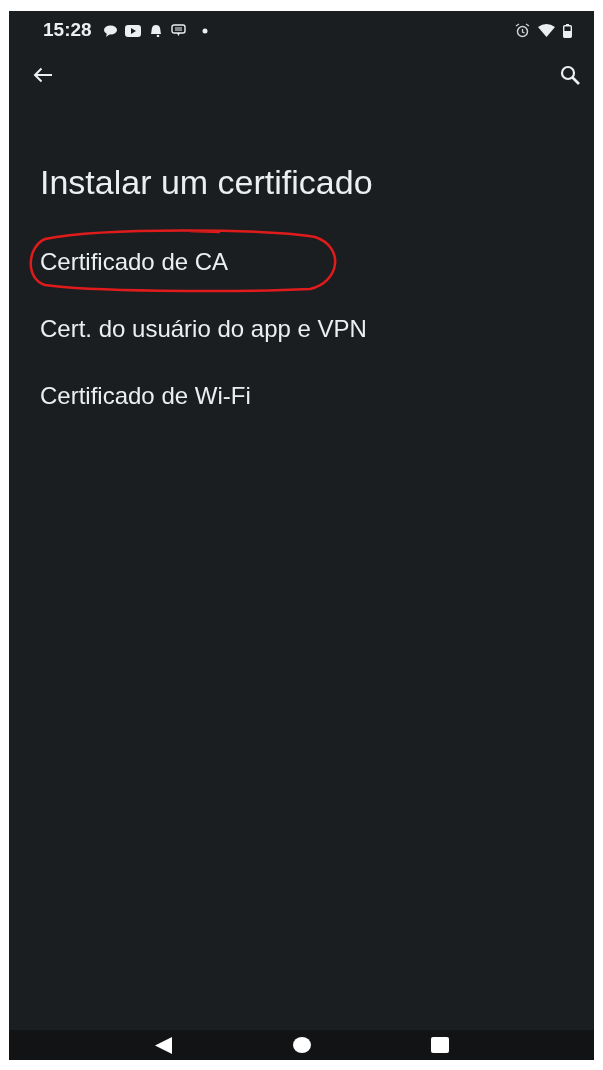  What do you see at coordinates (67, 30) in the screenshot?
I see `status-time: 15:28` at bounding box center [67, 30].